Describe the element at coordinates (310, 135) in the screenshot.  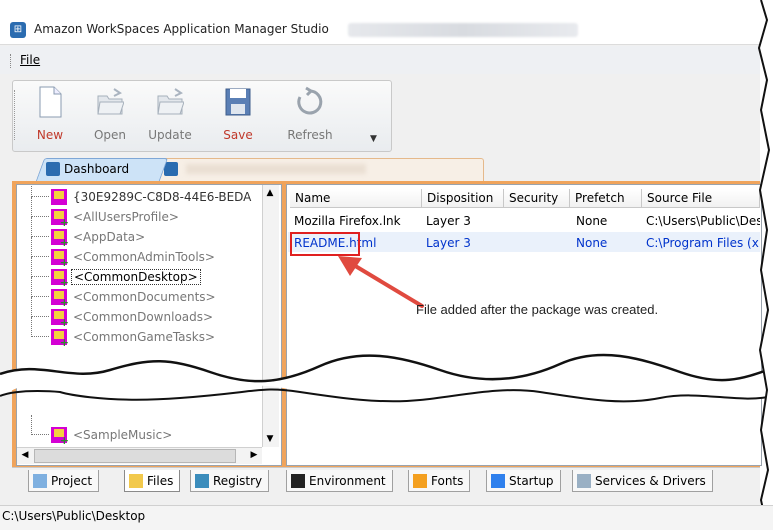
I see `refresh-button-label: Refresh` at that location.